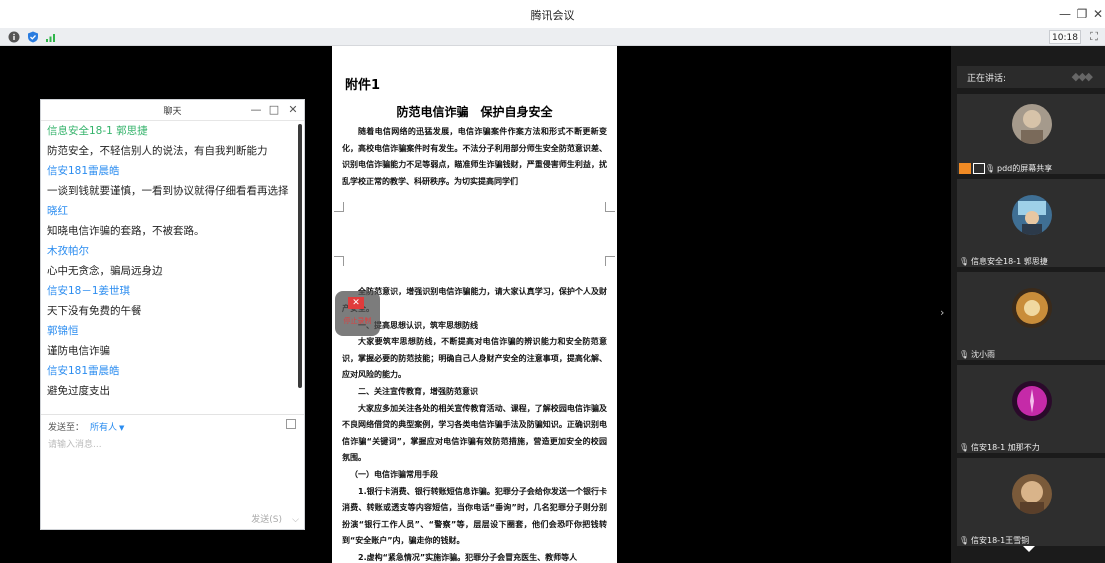 The image size is (1105, 563). I want to click on participant-tile: 🎙 信息安全18-1 郭思捷, so click(1031, 223).